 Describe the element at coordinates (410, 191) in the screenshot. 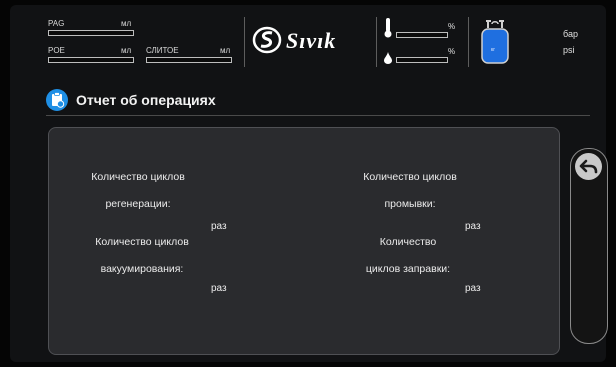

I see `flush-count-label: Количество циклов промывки:` at that location.